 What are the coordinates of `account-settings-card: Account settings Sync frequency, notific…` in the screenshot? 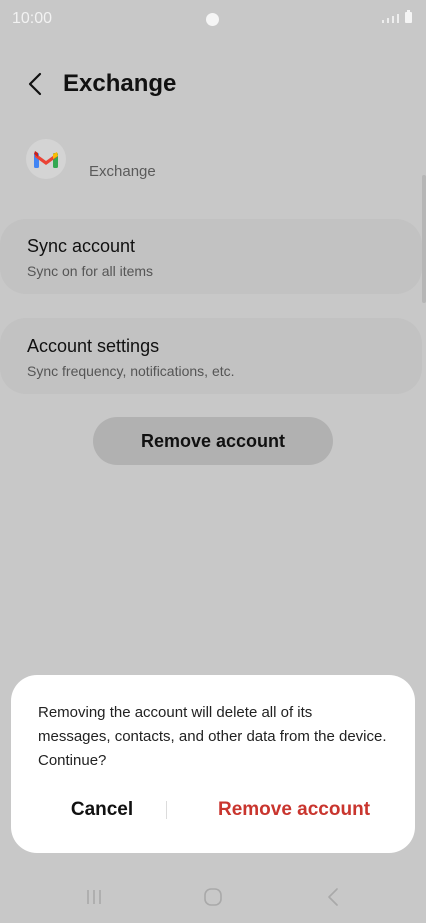 It's located at (211, 356).